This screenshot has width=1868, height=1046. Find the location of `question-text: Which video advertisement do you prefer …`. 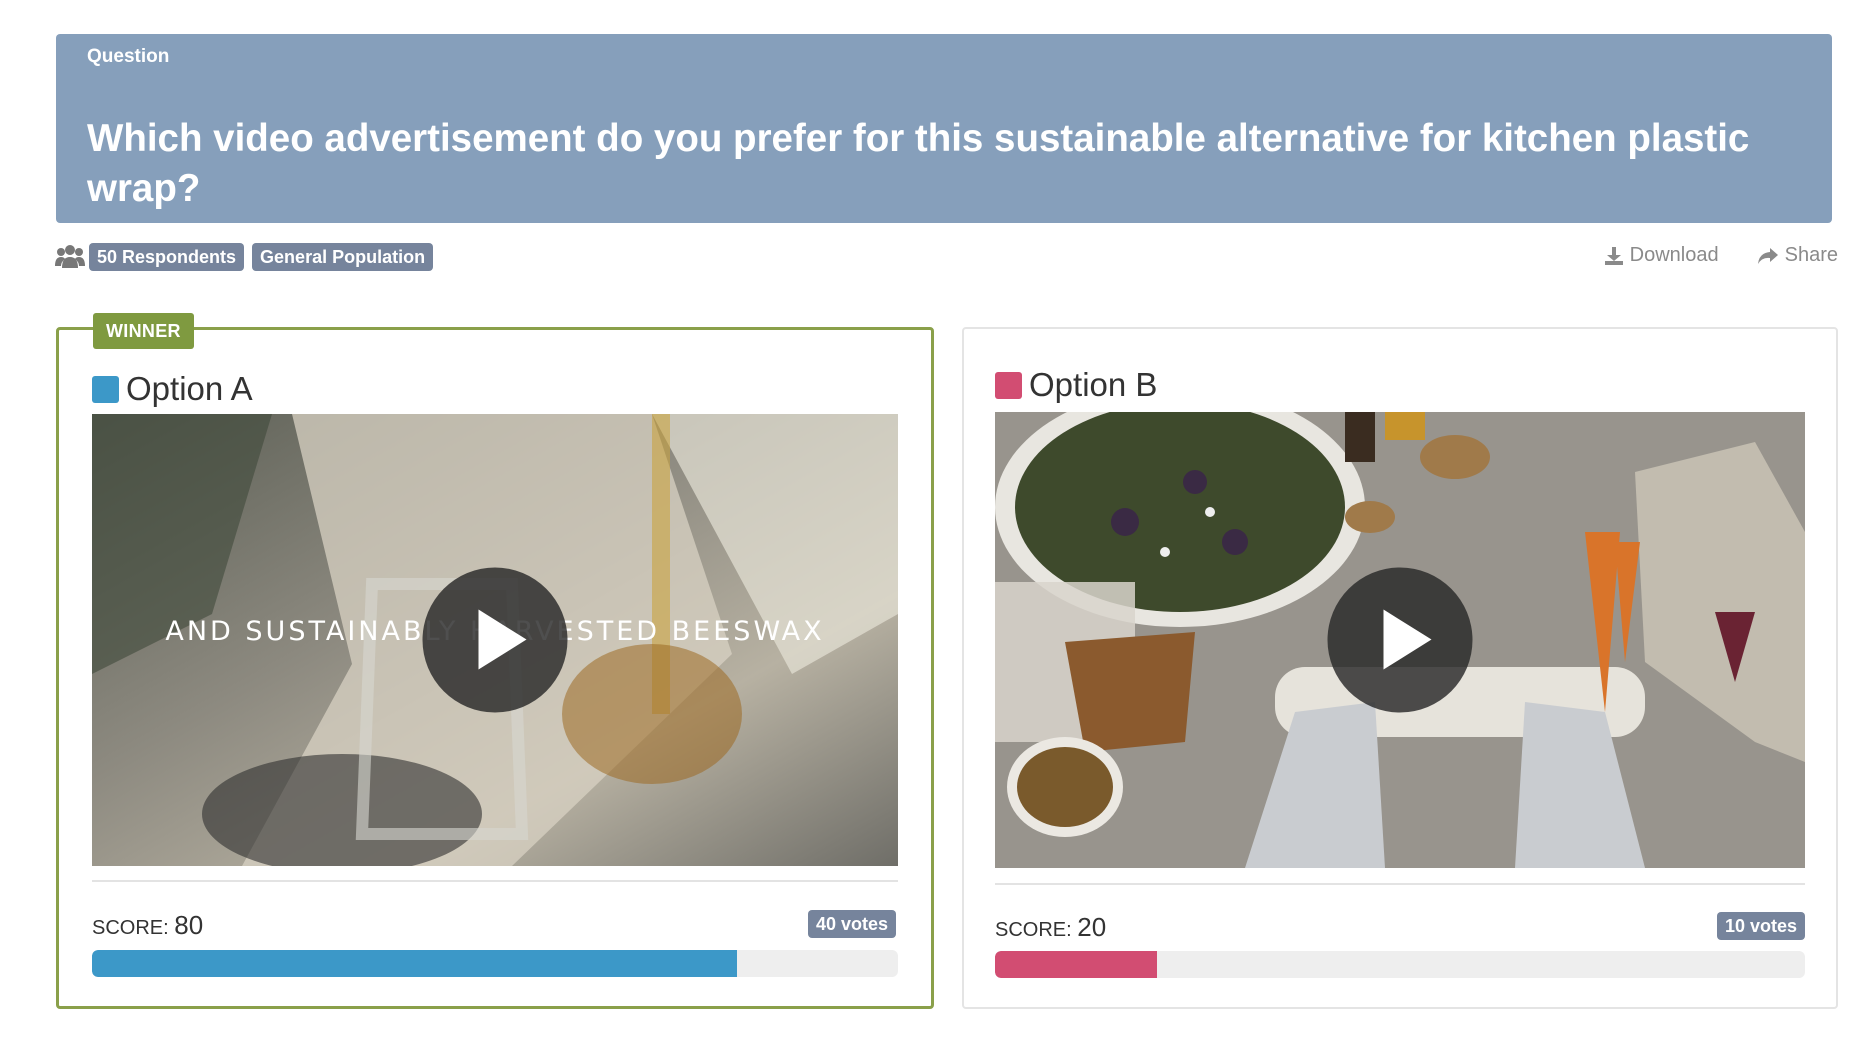

question-text: Which video advertisement do you prefer … is located at coordinates (918, 163).